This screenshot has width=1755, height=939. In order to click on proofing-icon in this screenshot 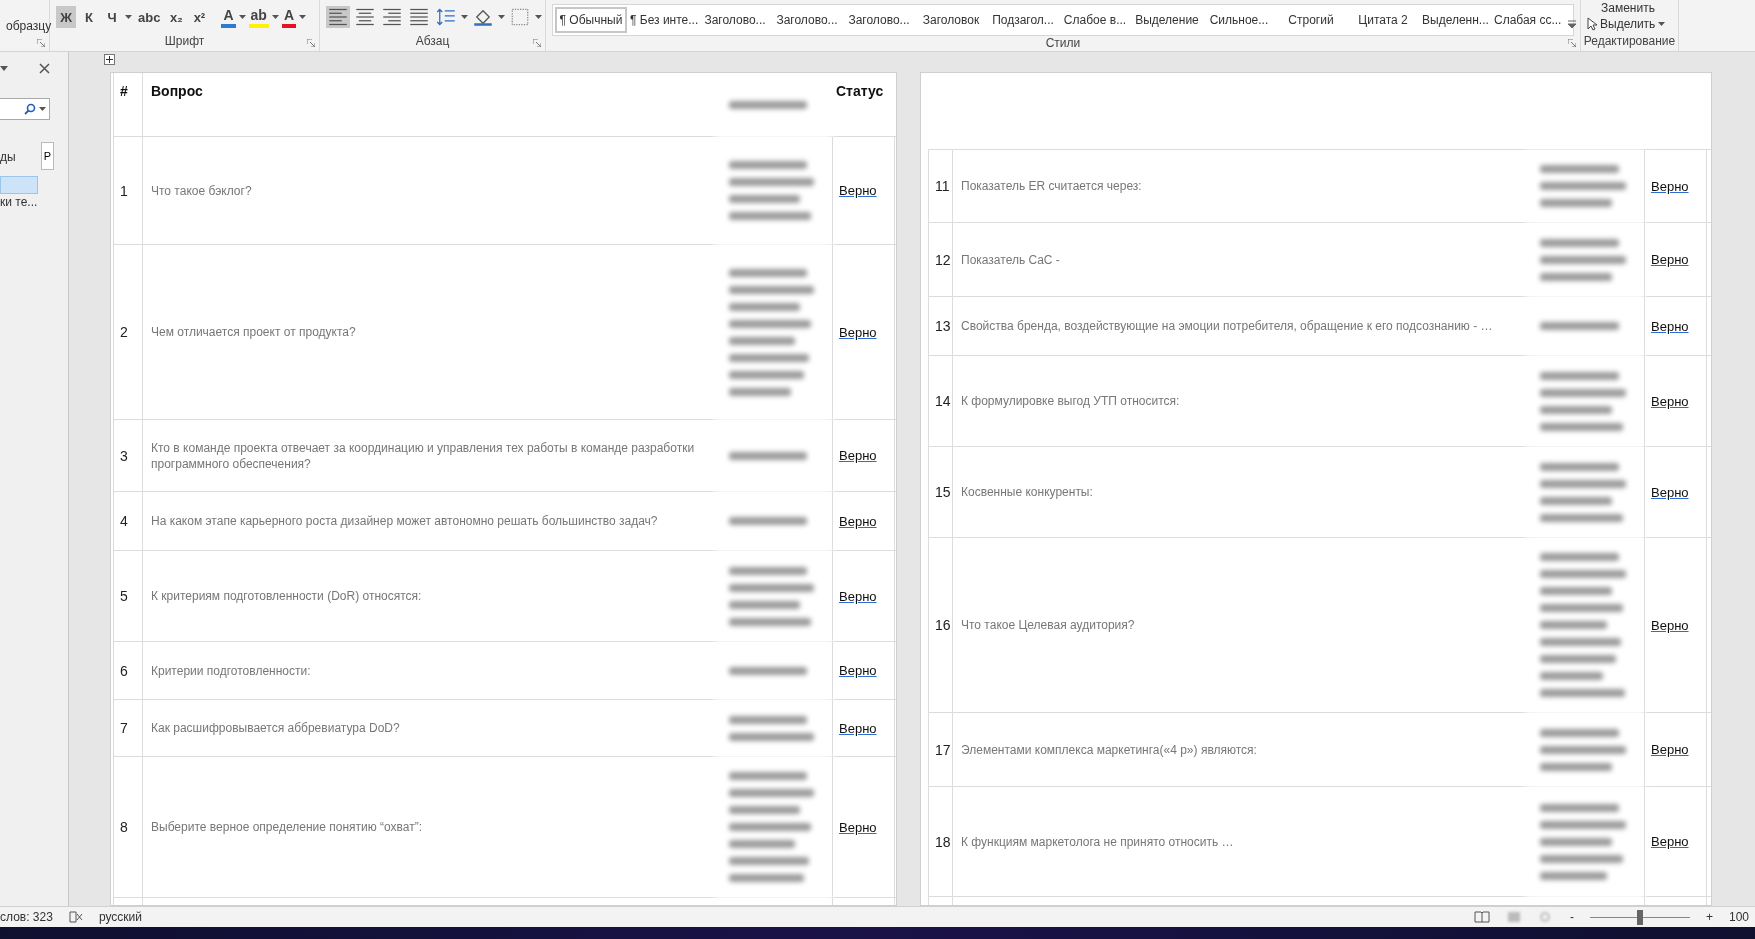, I will do `click(75, 917)`.